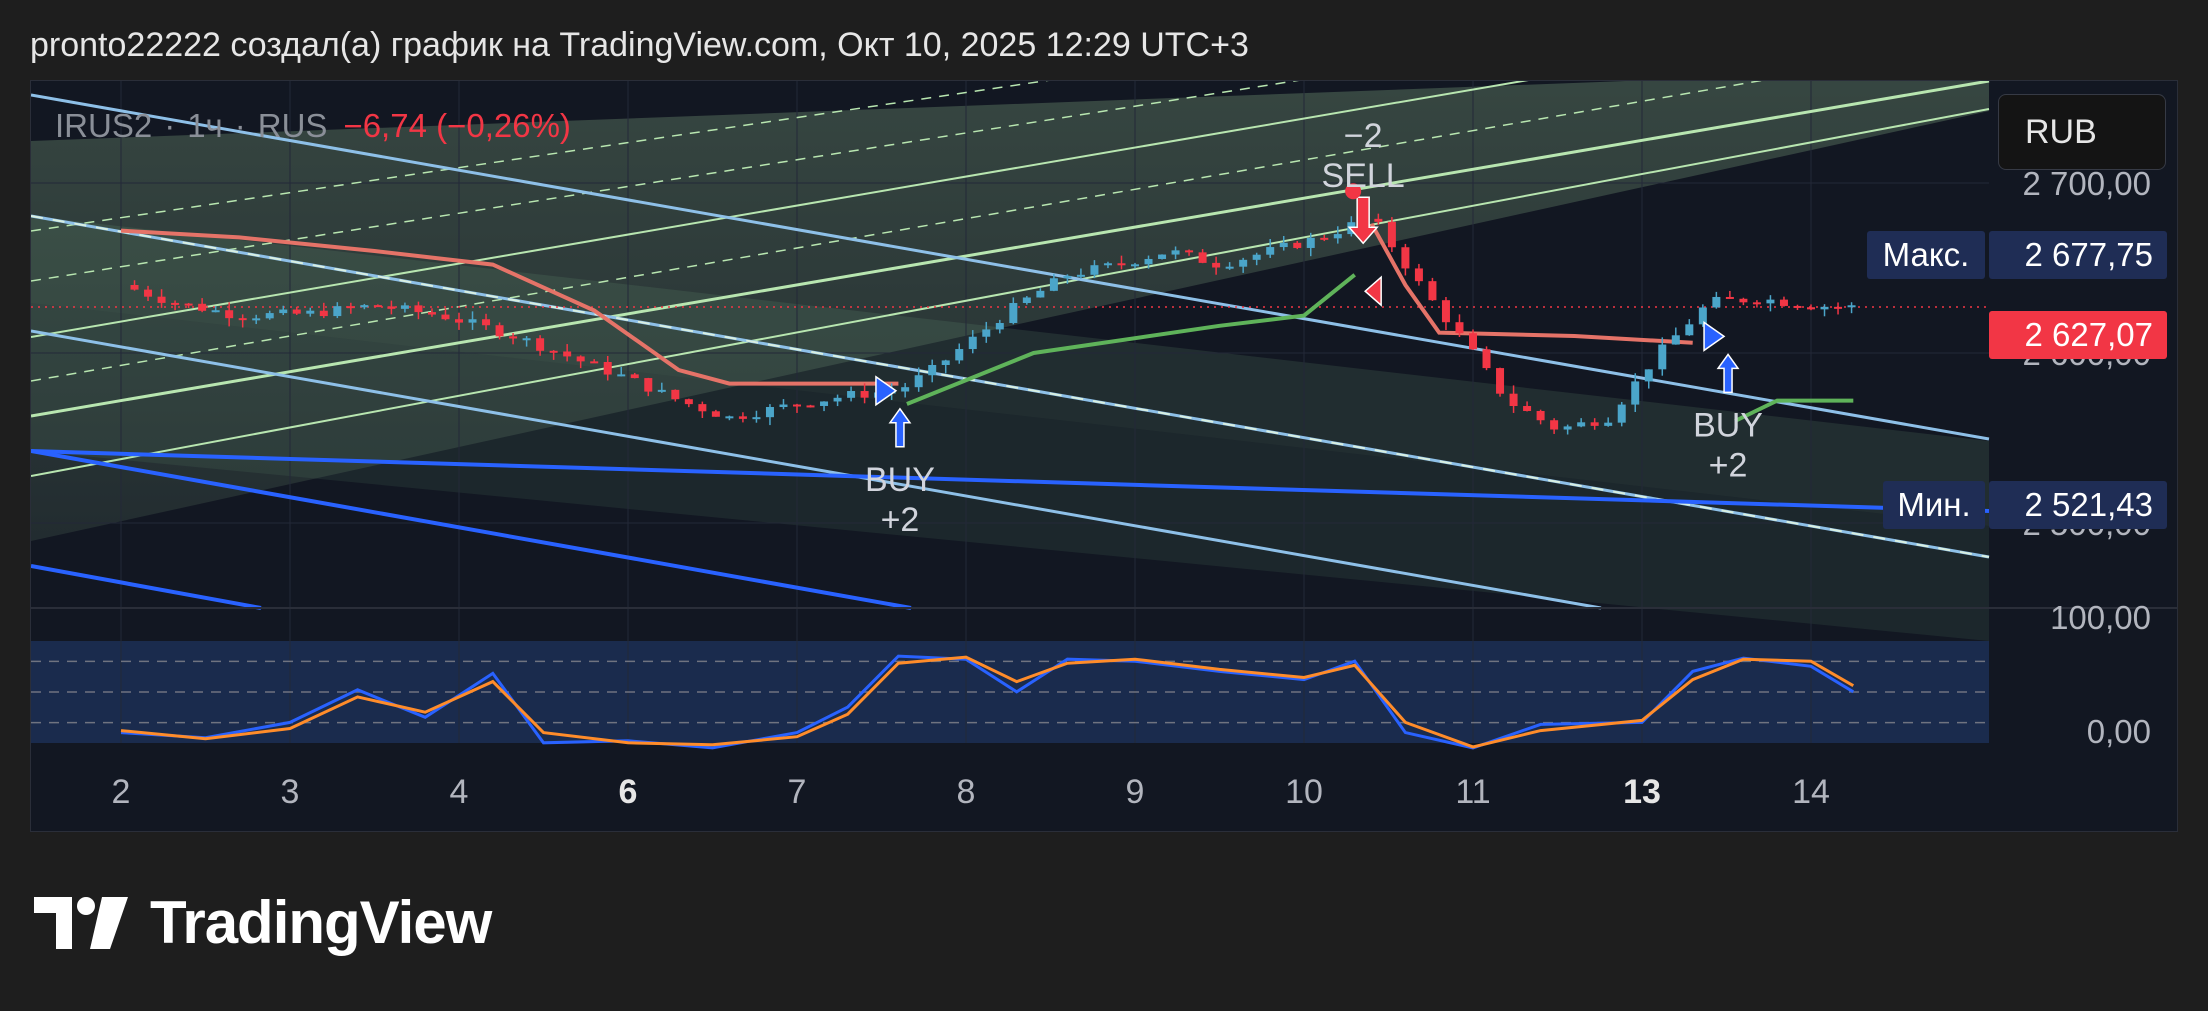  I want to click on last-price-tag: 2 627,07, so click(2078, 335).